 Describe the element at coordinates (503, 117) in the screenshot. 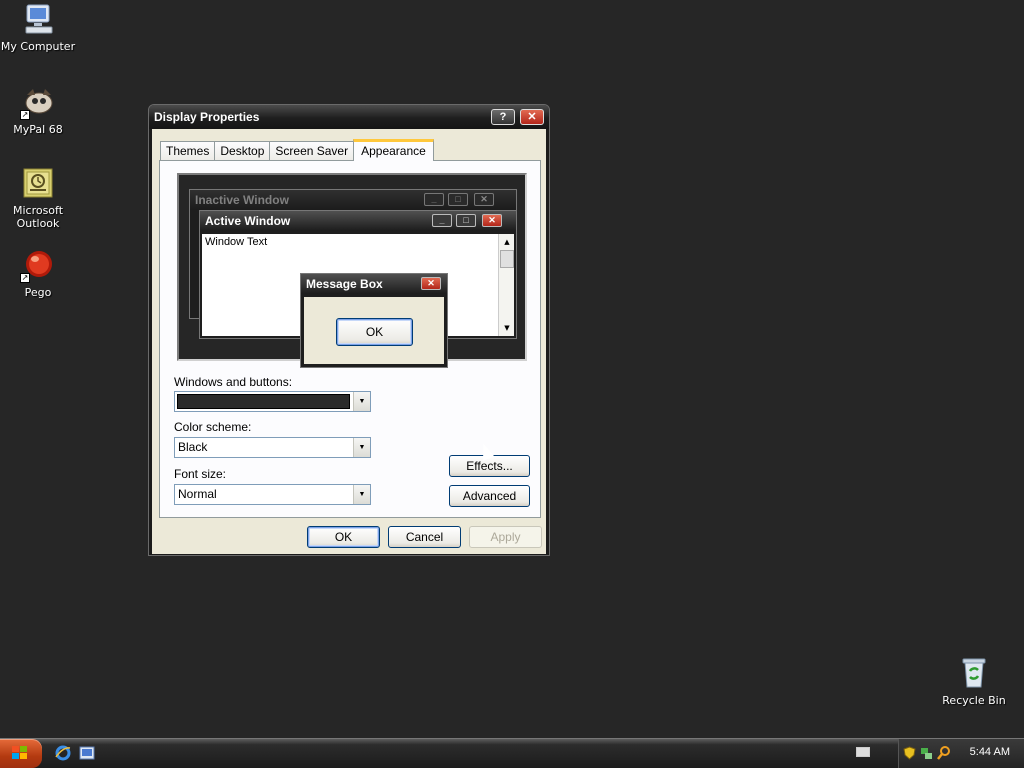

I see `help-button: ?` at that location.